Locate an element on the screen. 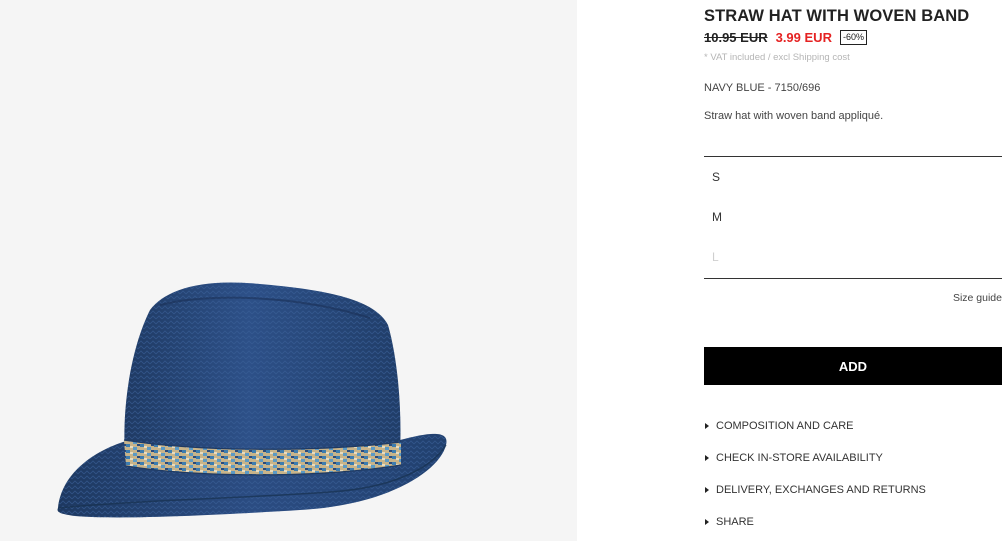  accordion-delivery-exchanges-and-returns: DELIVERY, EXCHANGES AND RETURNS is located at coordinates (815, 490).